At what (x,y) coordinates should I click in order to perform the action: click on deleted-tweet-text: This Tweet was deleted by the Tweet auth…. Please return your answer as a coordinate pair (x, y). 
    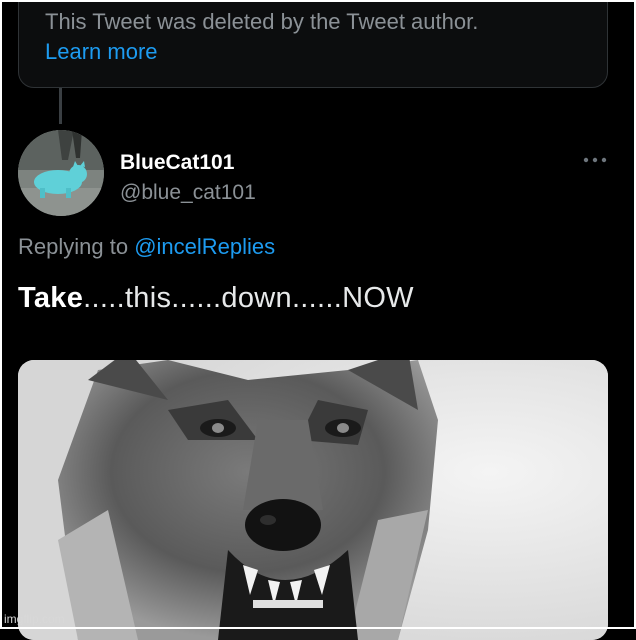
    Looking at the image, I should click on (262, 21).